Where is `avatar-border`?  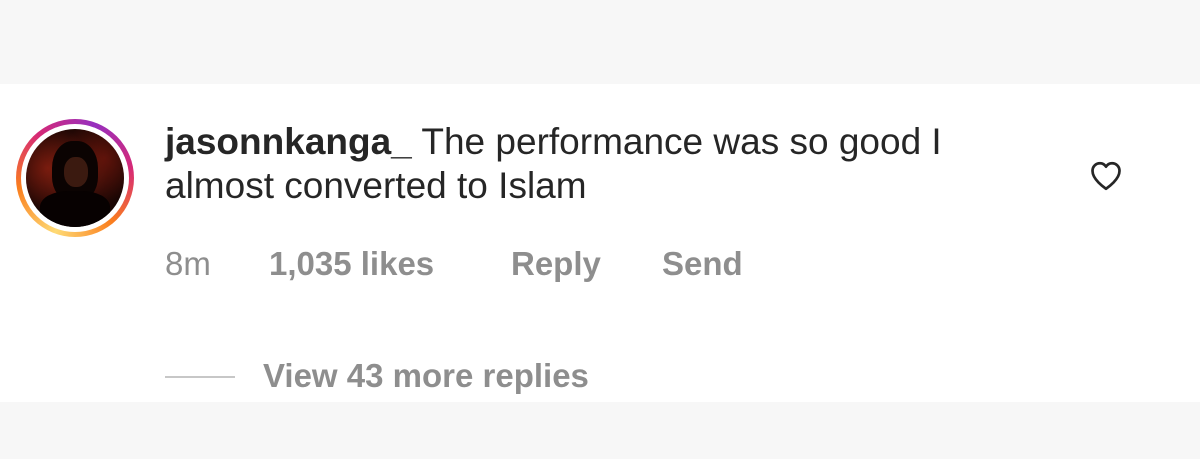 avatar-border is located at coordinates (75, 178).